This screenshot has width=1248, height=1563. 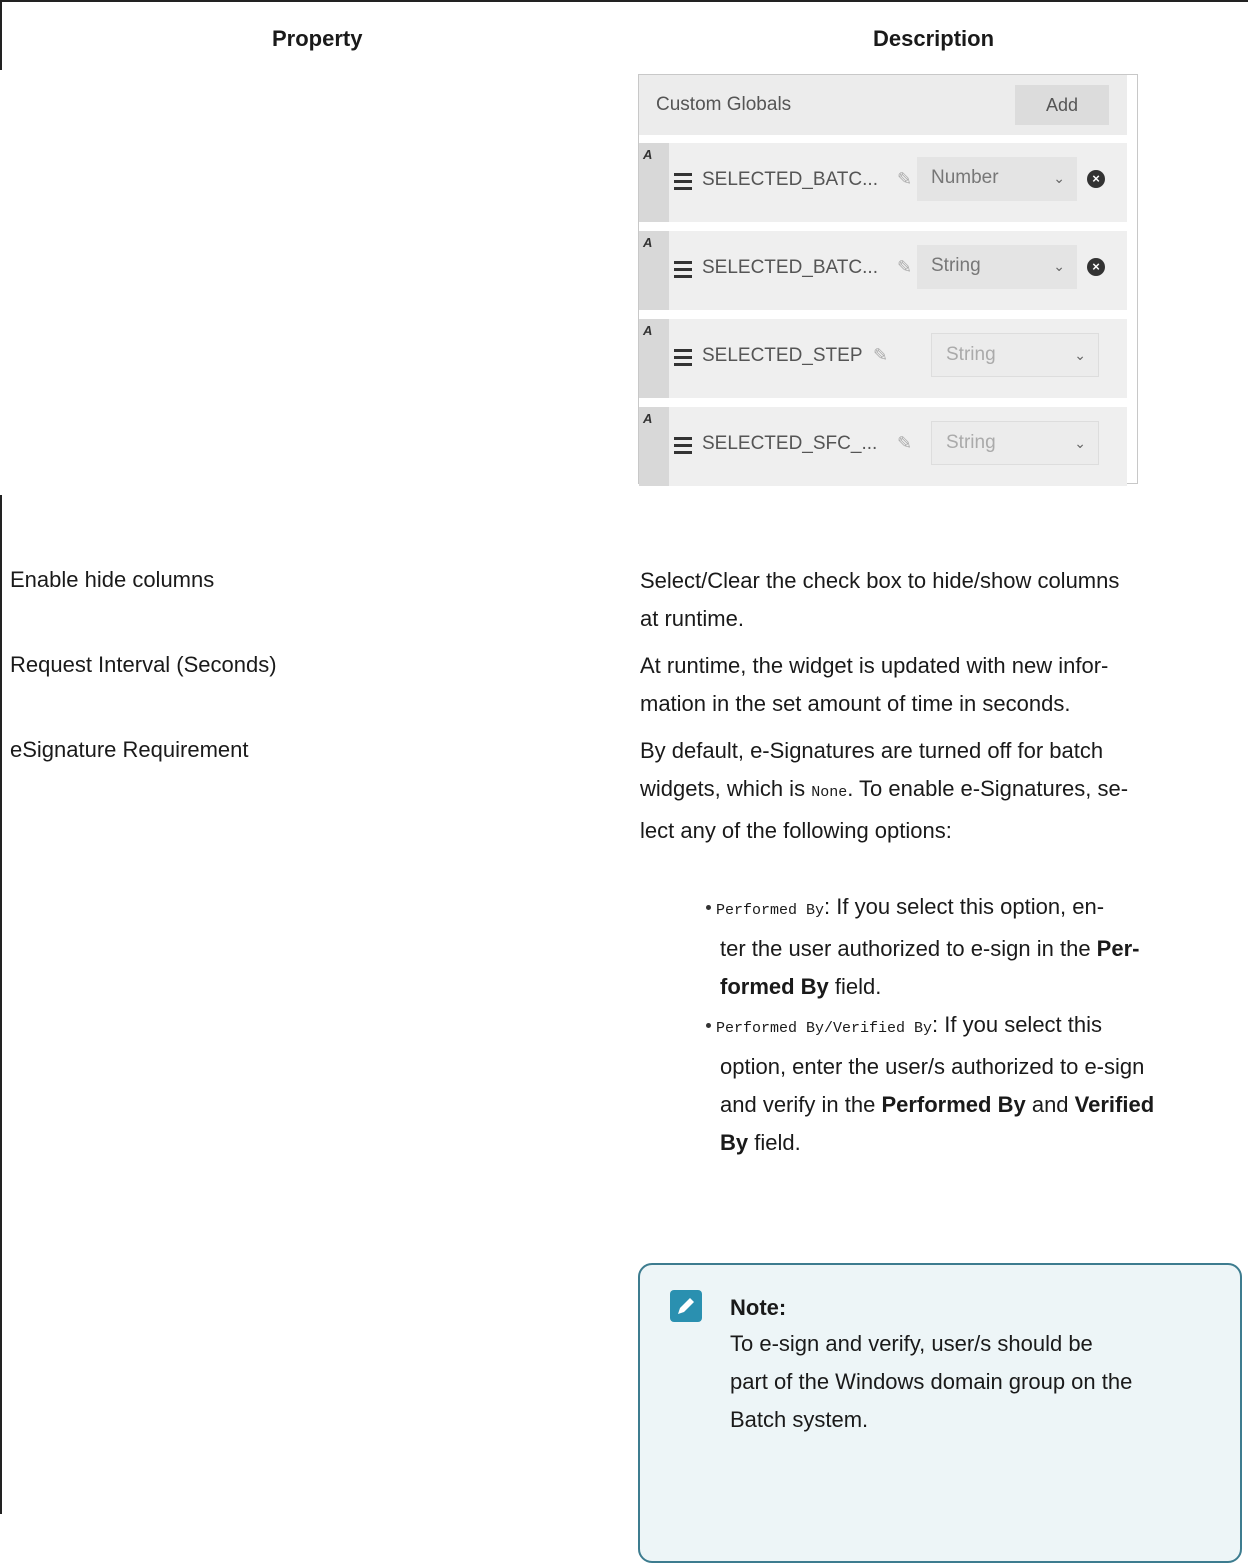 What do you see at coordinates (112, 579) in the screenshot?
I see `property-enable-hide-columns: Enable hide columns` at bounding box center [112, 579].